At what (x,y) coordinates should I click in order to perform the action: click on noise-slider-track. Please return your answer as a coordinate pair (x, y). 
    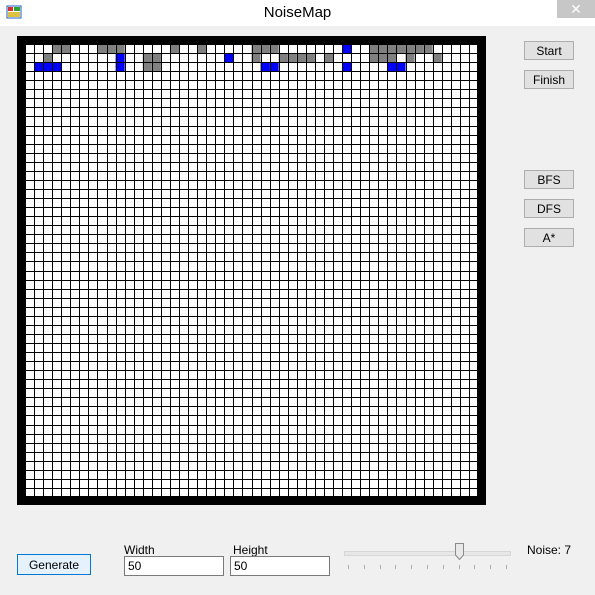
    Looking at the image, I should click on (427, 553).